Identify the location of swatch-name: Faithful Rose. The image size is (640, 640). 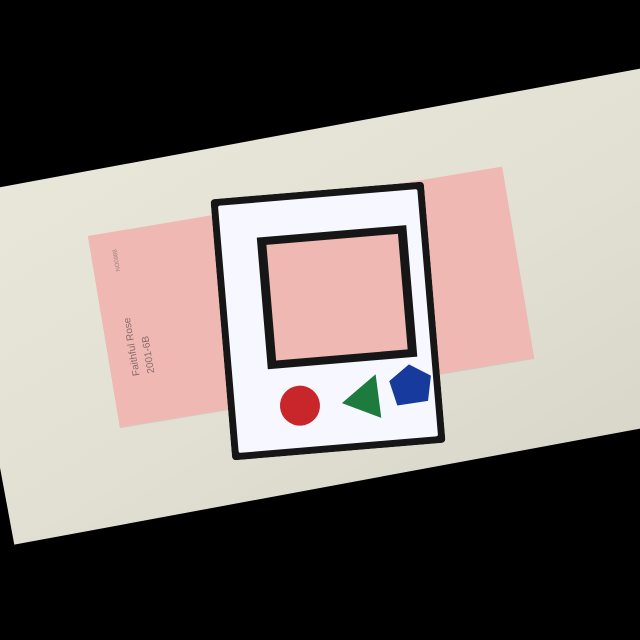
(132, 346).